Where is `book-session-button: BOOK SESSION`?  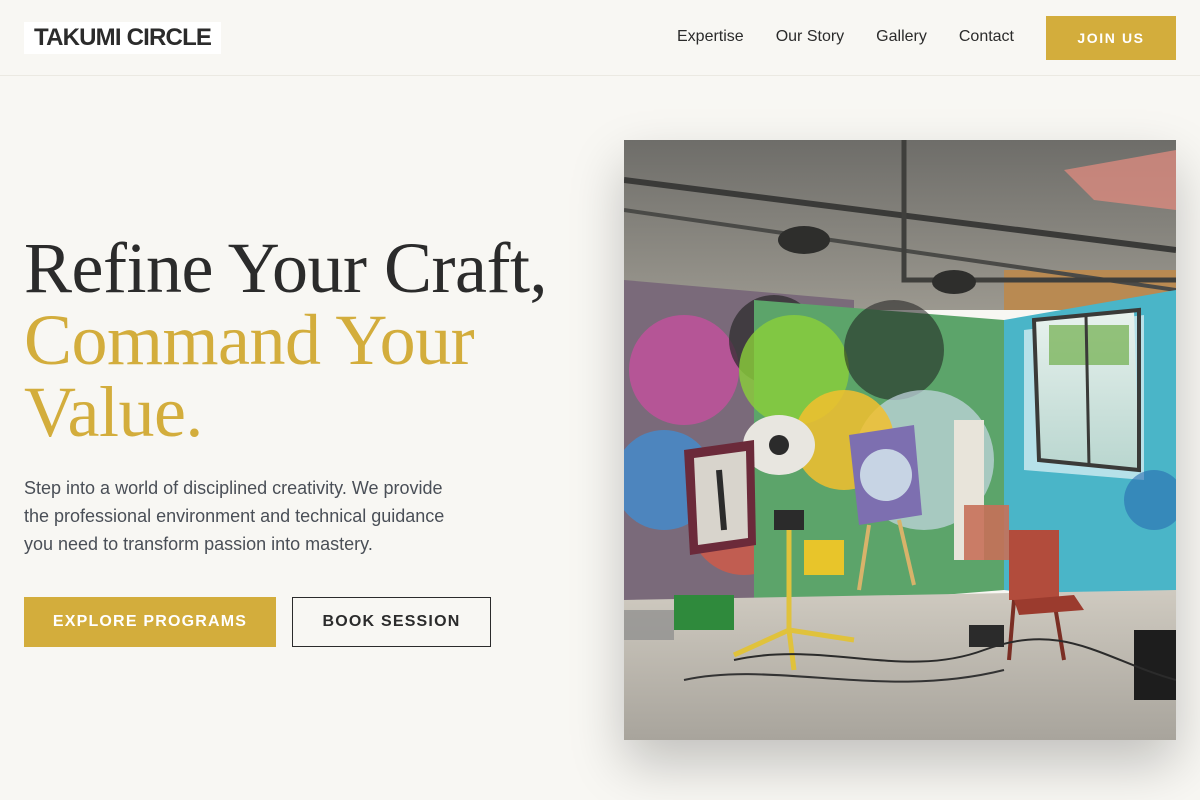
book-session-button: BOOK SESSION is located at coordinates (391, 622).